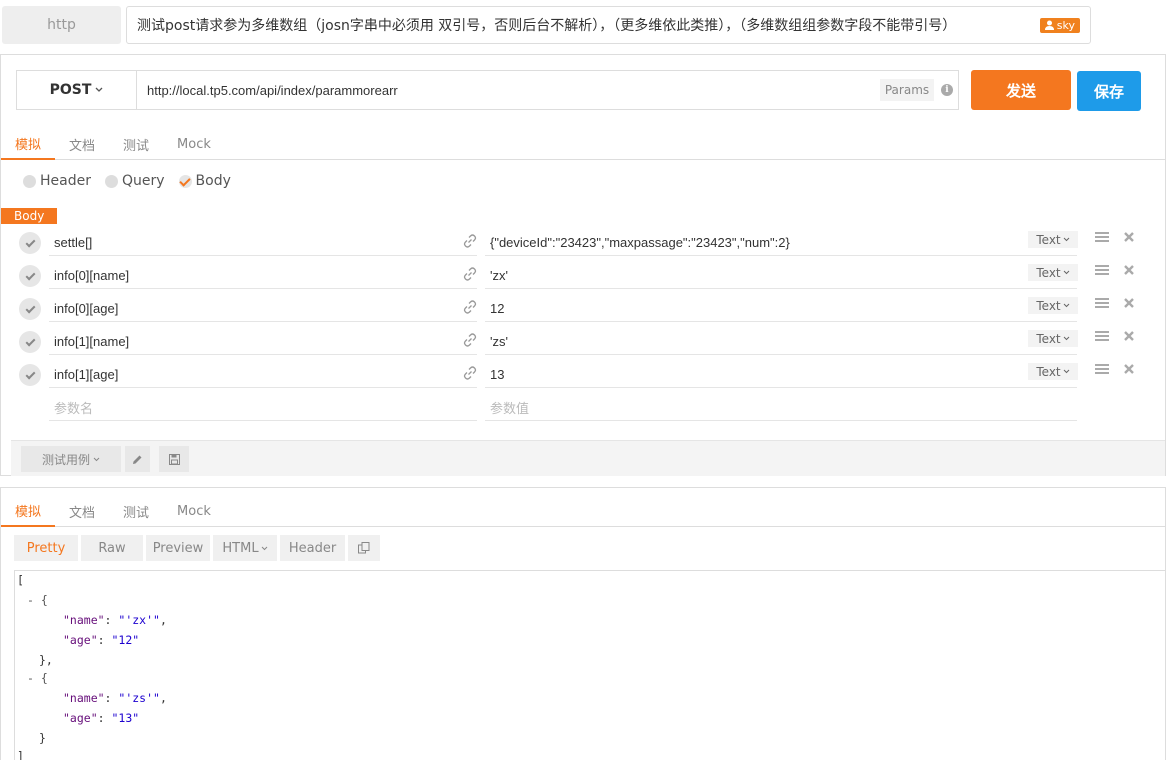 Image resolution: width=1166 pixels, height=760 pixels. I want to click on json-value: "12", so click(125, 640).